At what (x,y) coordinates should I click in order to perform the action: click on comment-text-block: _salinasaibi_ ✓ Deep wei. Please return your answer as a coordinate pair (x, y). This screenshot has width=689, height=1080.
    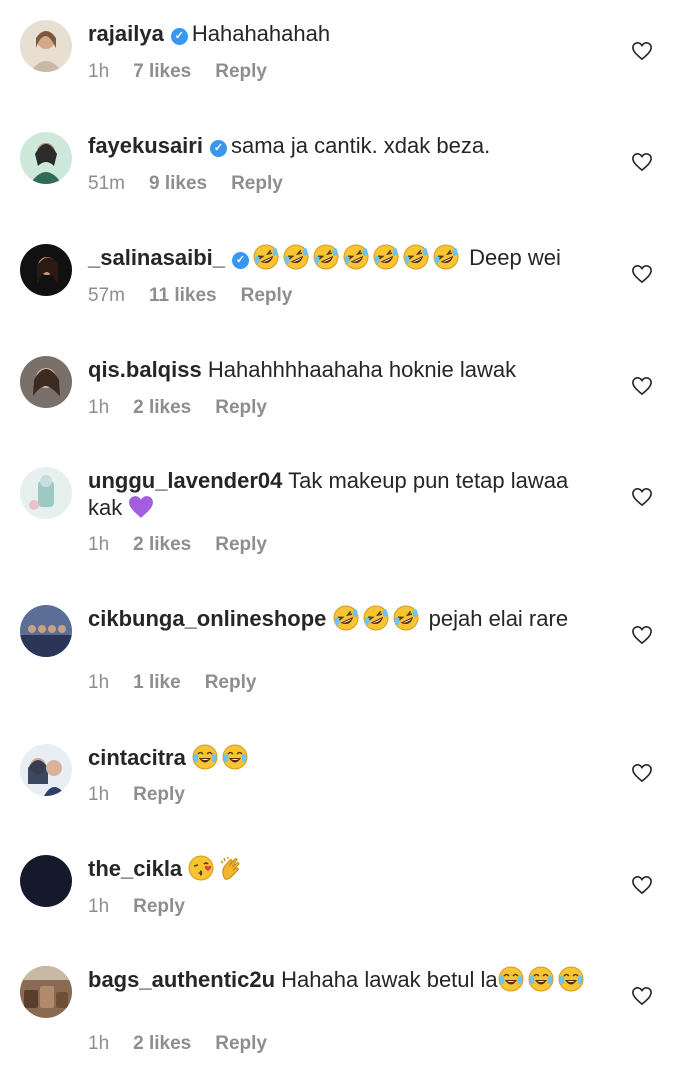
    Looking at the image, I should click on (348, 257).